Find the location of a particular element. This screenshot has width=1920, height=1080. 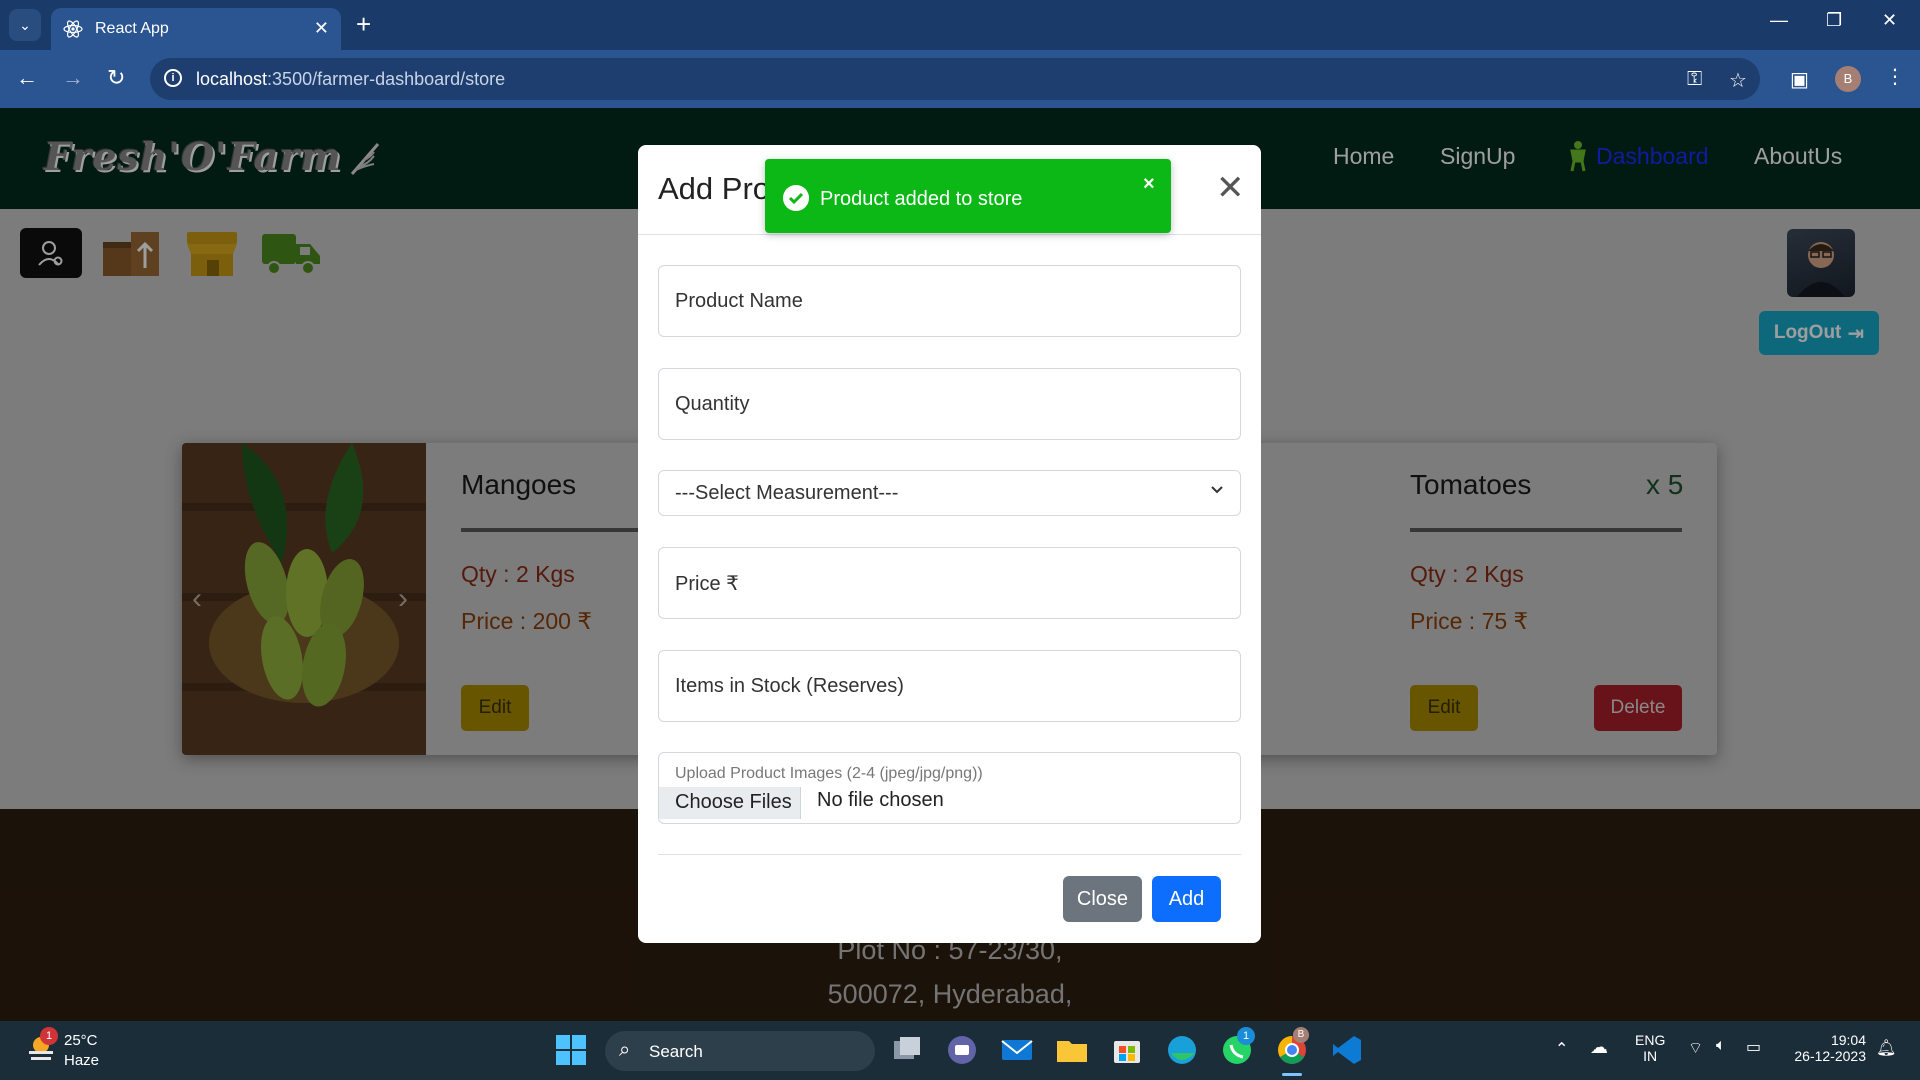

stock-input: Items in Stock (Reserves) is located at coordinates (949, 686).